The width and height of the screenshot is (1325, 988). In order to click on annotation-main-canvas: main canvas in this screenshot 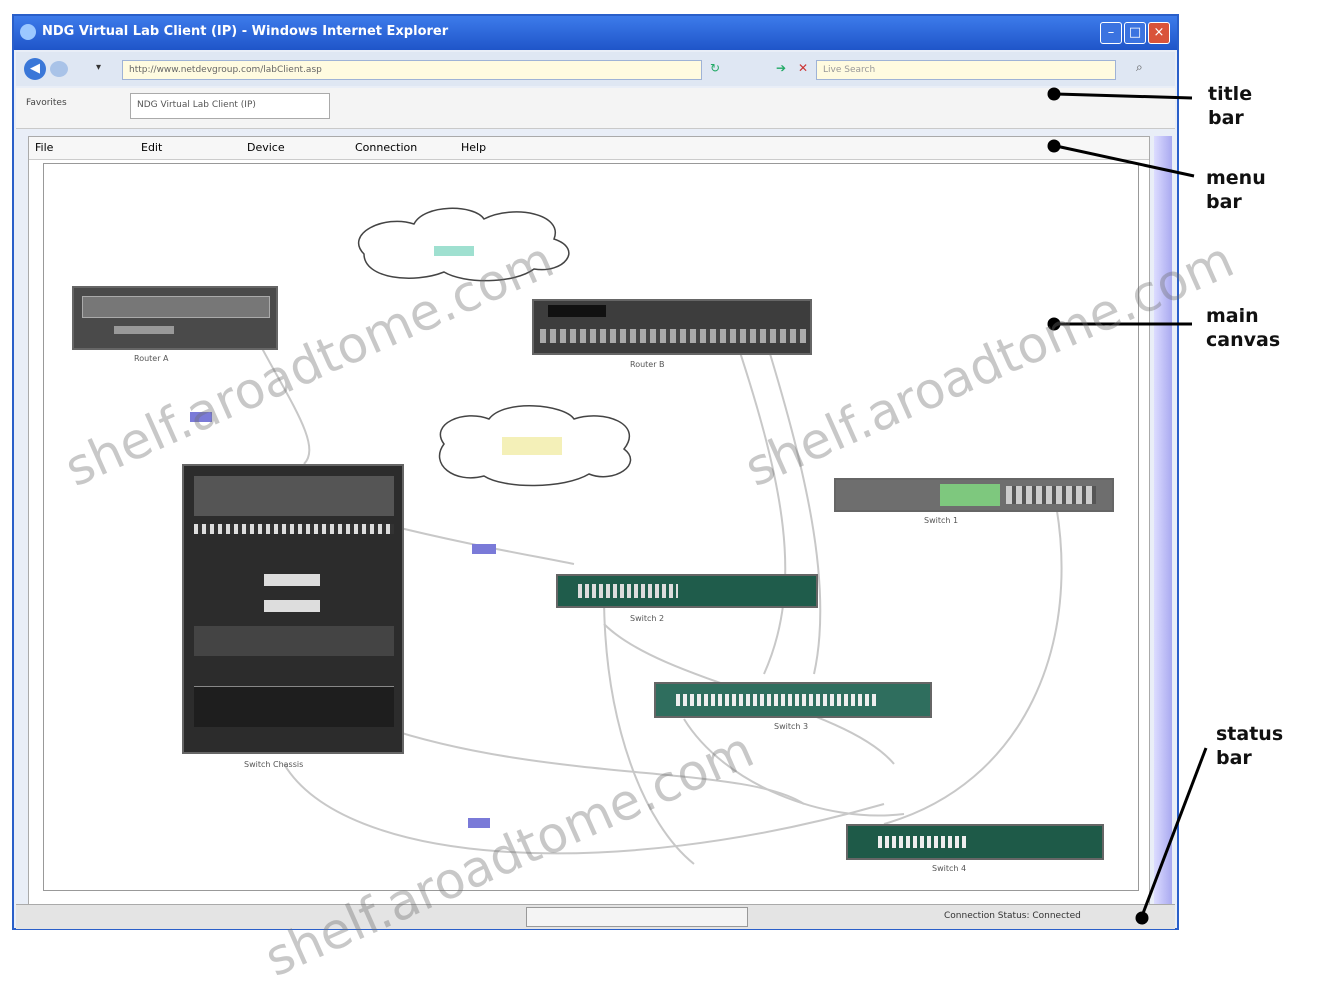, I will do `click(1243, 328)`.